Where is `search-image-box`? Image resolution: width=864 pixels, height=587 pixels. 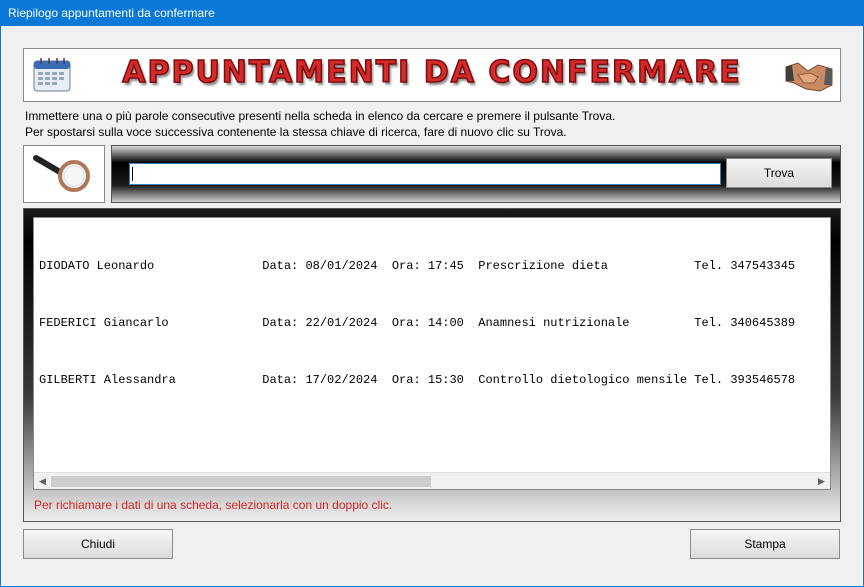 search-image-box is located at coordinates (64, 174).